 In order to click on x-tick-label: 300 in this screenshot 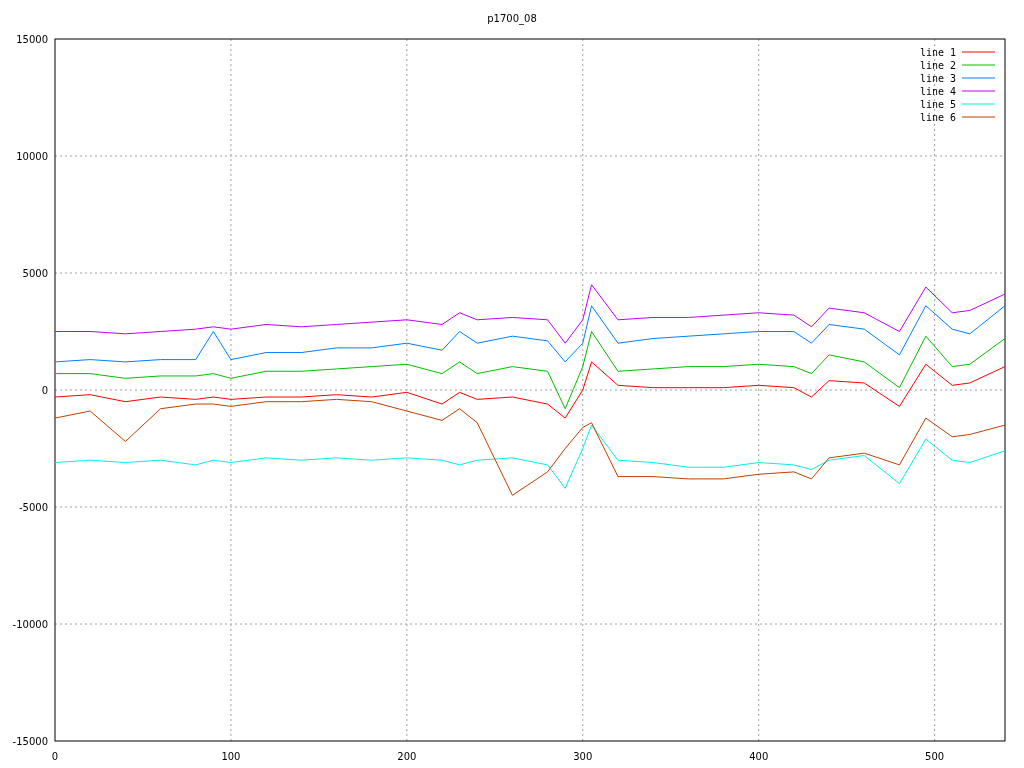, I will do `click(583, 756)`.